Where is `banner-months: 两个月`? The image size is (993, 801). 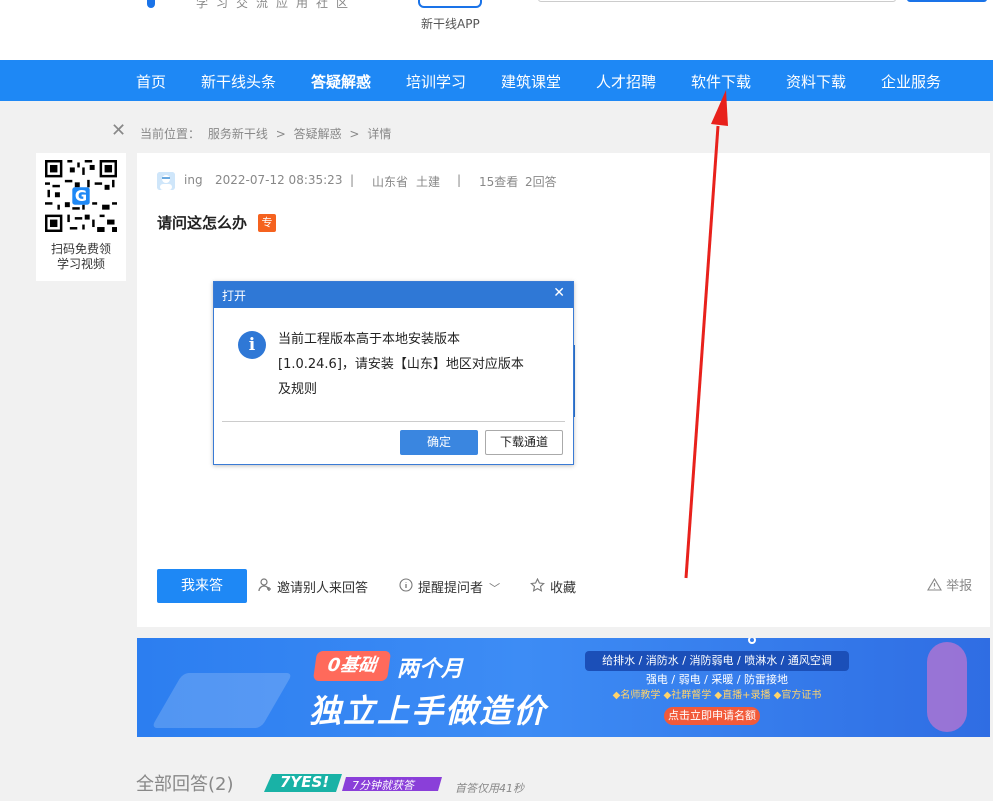 banner-months: 两个月 is located at coordinates (430, 669).